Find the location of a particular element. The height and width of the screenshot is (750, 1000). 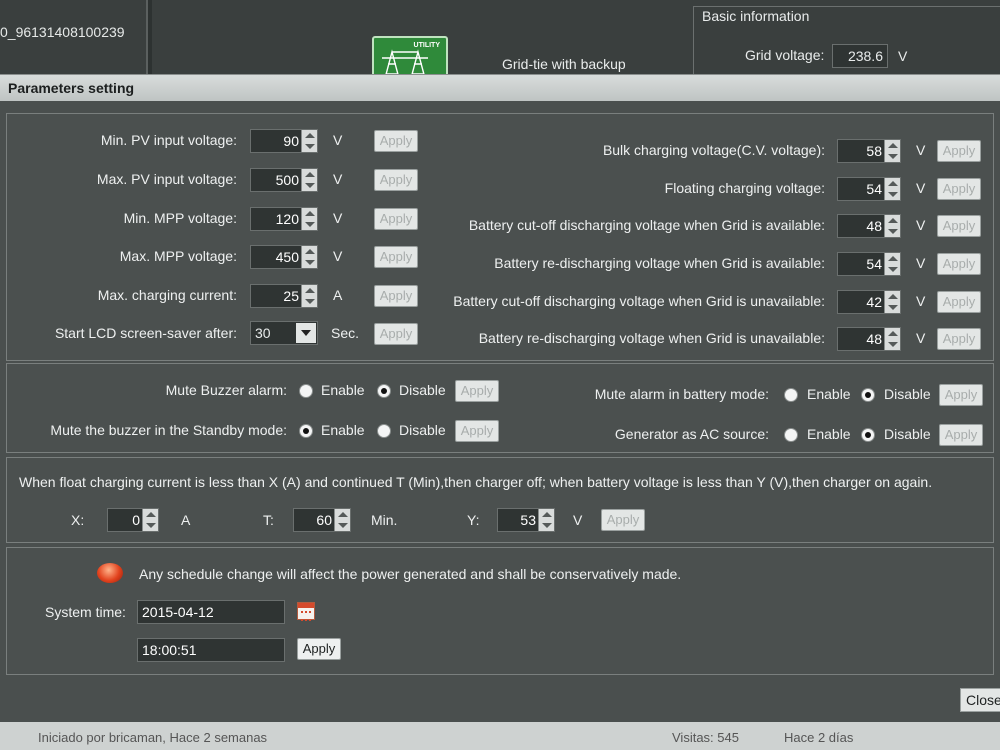

max-pv-apply-button: Apply is located at coordinates (396, 180).